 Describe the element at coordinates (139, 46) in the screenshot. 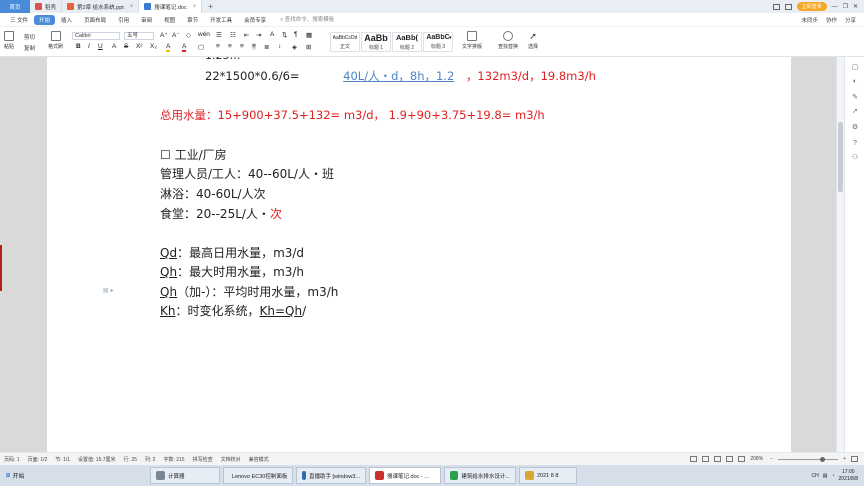

I see `superscript-icon: X²` at that location.